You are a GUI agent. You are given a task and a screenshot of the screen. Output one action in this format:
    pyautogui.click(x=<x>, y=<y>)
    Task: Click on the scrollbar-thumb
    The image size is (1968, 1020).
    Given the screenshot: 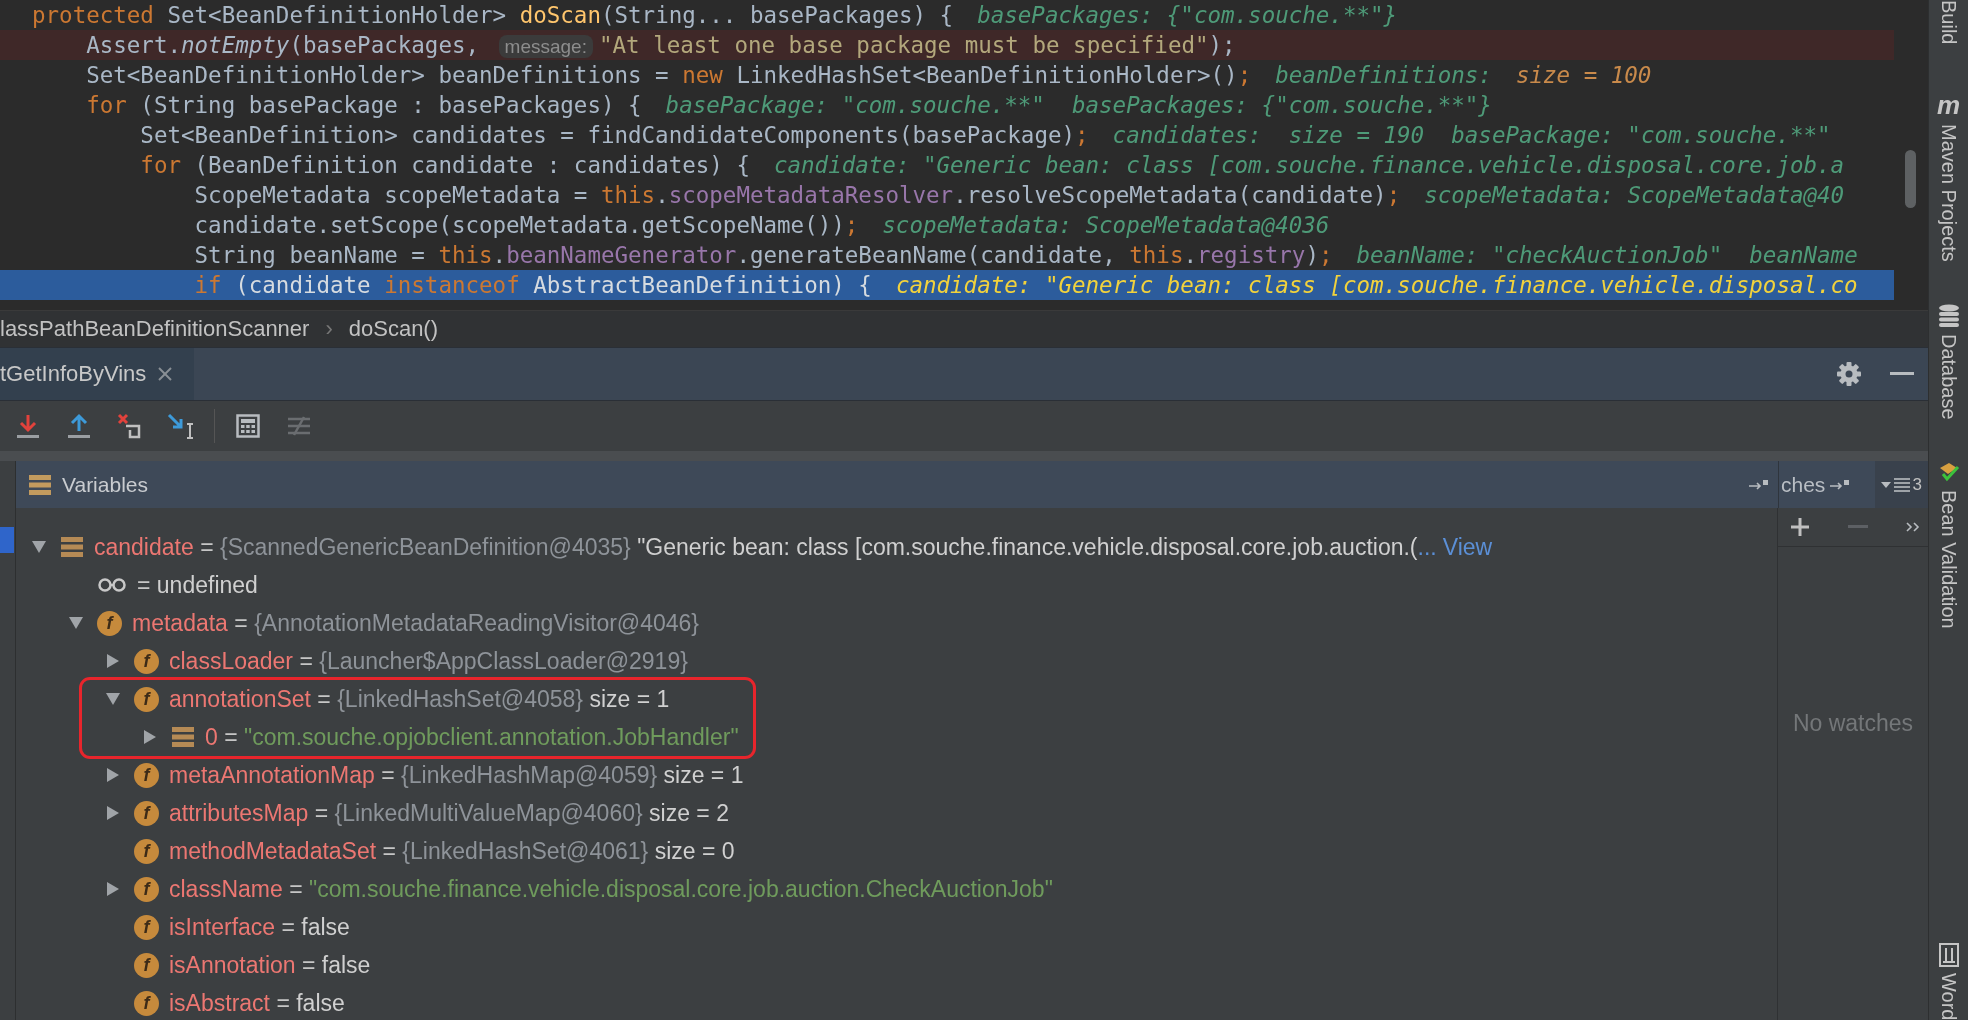 What is the action you would take?
    pyautogui.click(x=1910, y=179)
    